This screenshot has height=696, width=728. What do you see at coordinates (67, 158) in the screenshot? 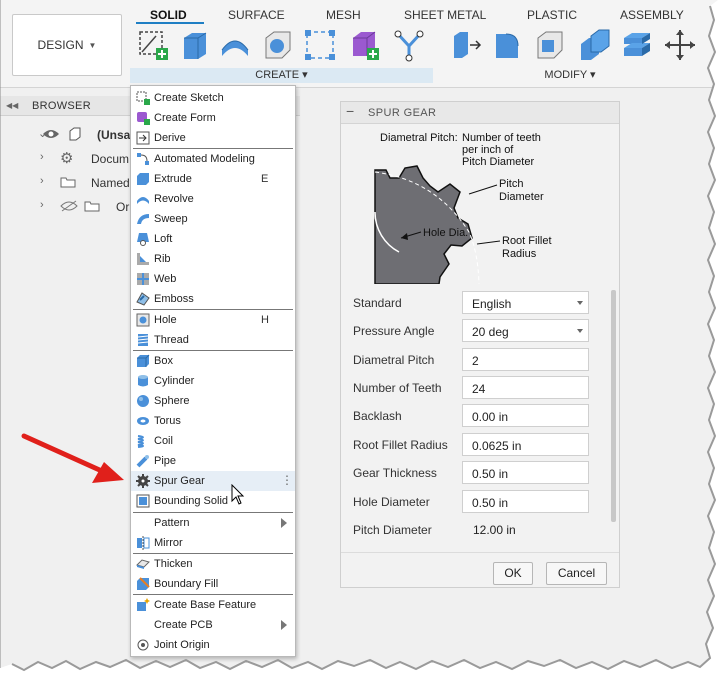
I see `gear-icon: ⚙` at bounding box center [67, 158].